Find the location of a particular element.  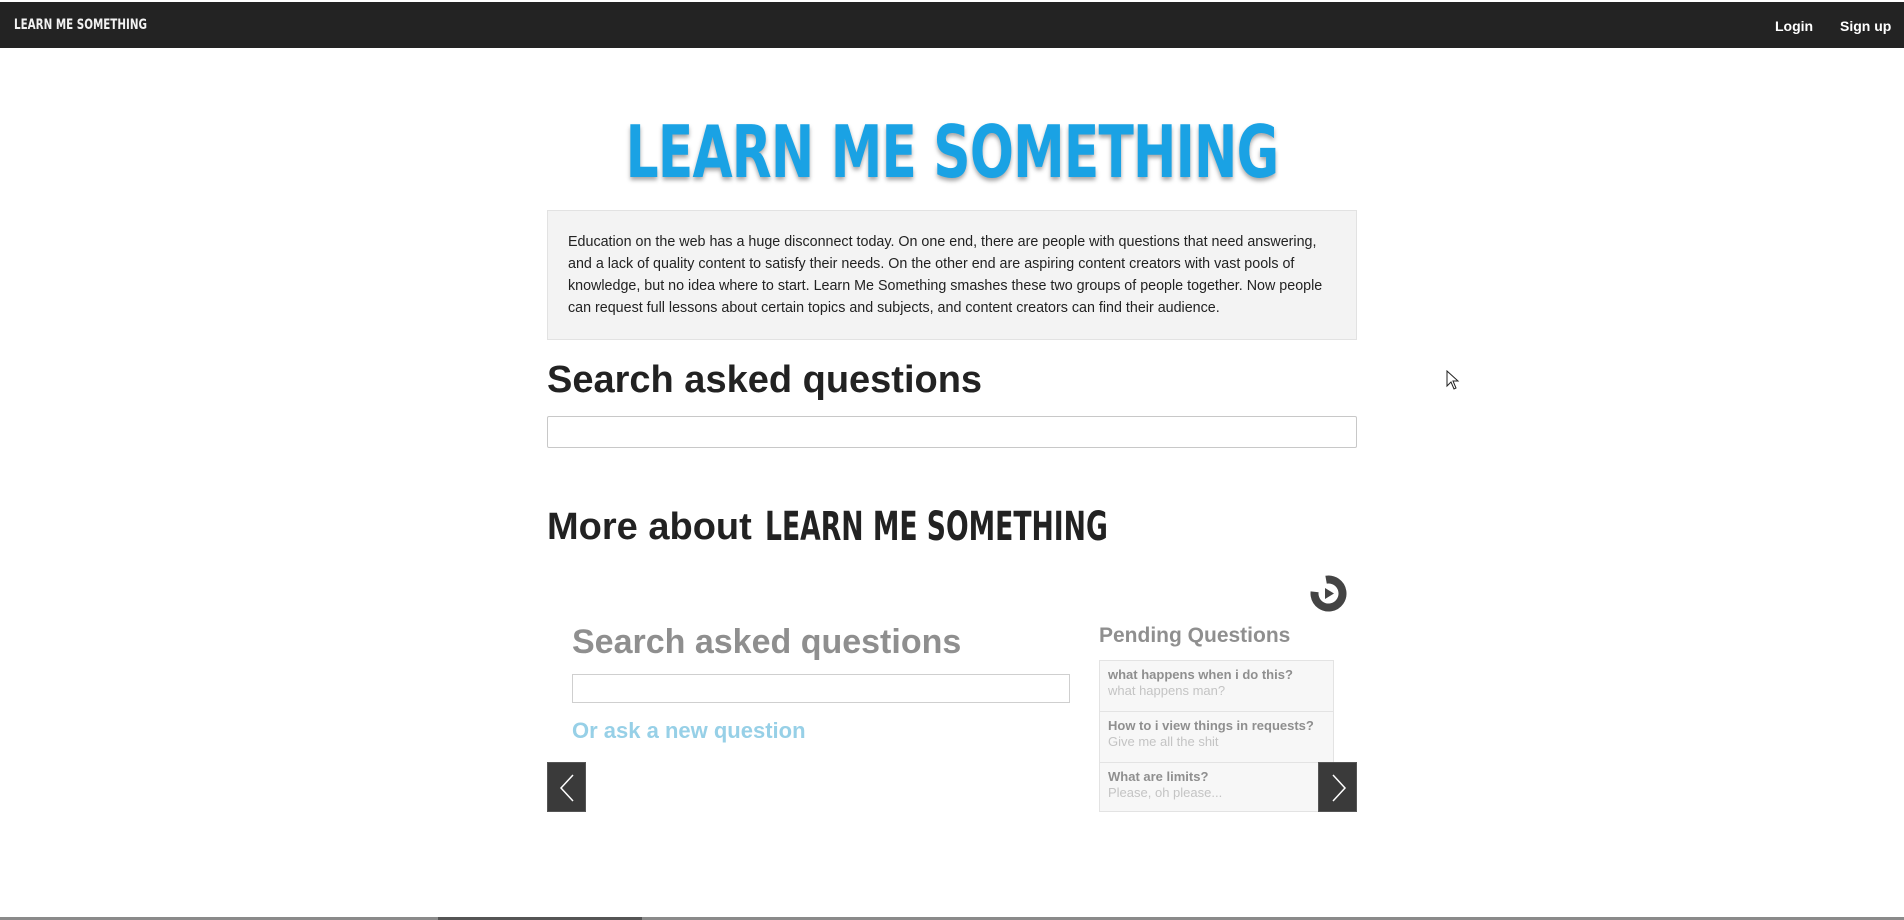

pending-questions-heading: Pending Questions is located at coordinates (1195, 635).